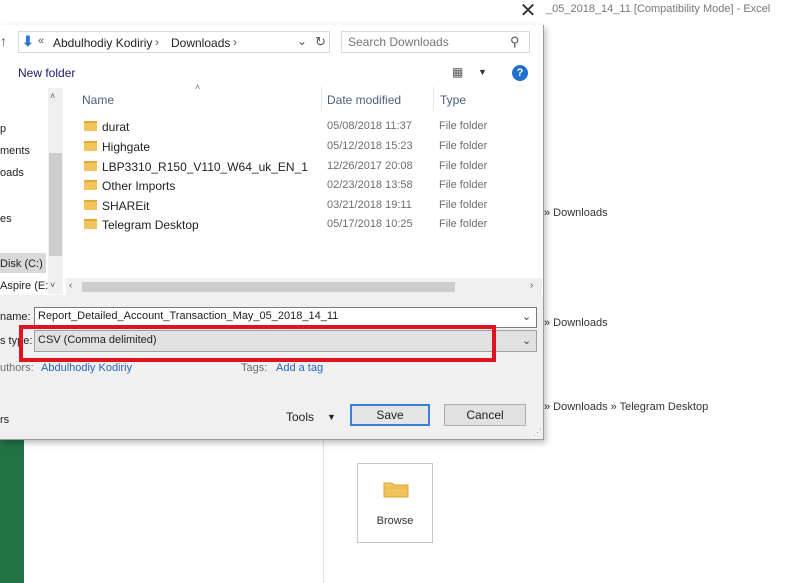 The image size is (800, 583). I want to click on nav-scroll-up-icon: ˄, so click(52, 96).